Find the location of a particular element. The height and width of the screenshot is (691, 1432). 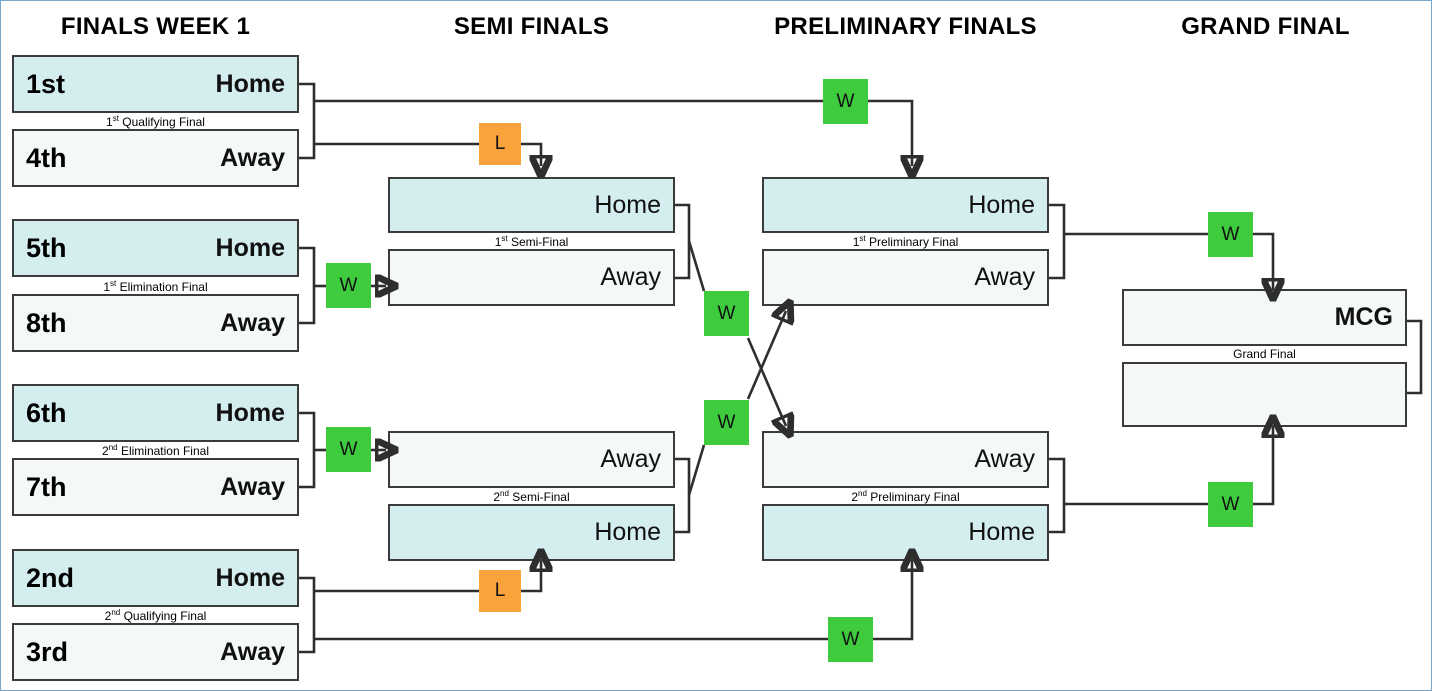

wire-pf2-winner-to-gf-bottom is located at coordinates (1263, 466).